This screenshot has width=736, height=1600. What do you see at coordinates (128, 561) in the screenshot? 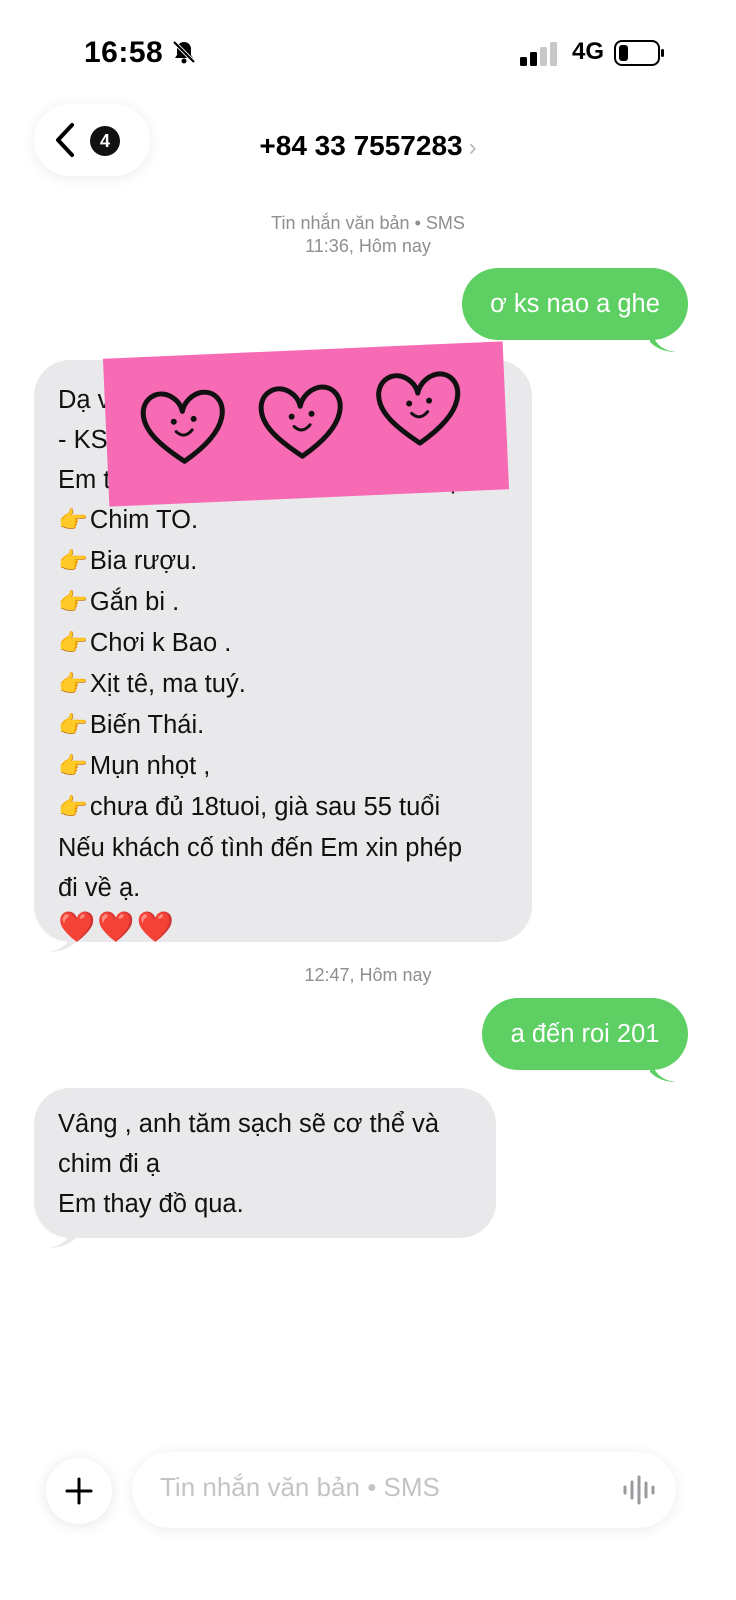
I see `message-line: 👉Bia rượu.` at bounding box center [128, 561].